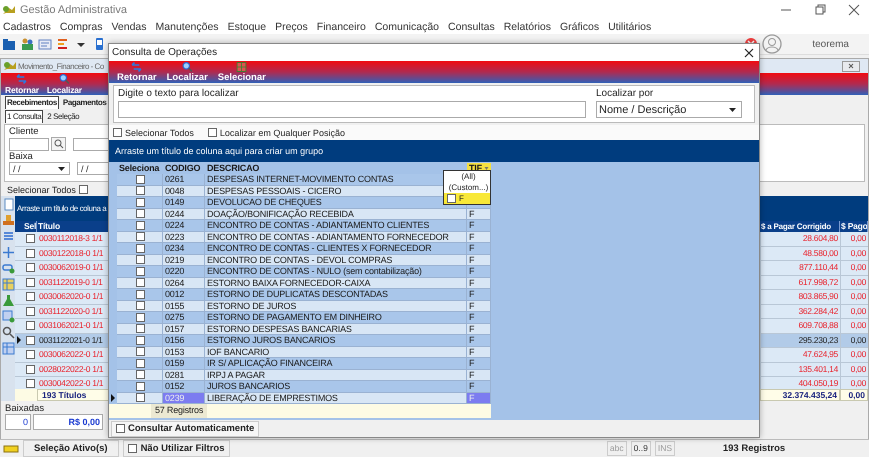  Describe the element at coordinates (300, 226) in the screenshot. I see `table-row: 0224 ENCONTRO DE CONTAS - ADIANTAMENTO CLIENTES F` at that location.